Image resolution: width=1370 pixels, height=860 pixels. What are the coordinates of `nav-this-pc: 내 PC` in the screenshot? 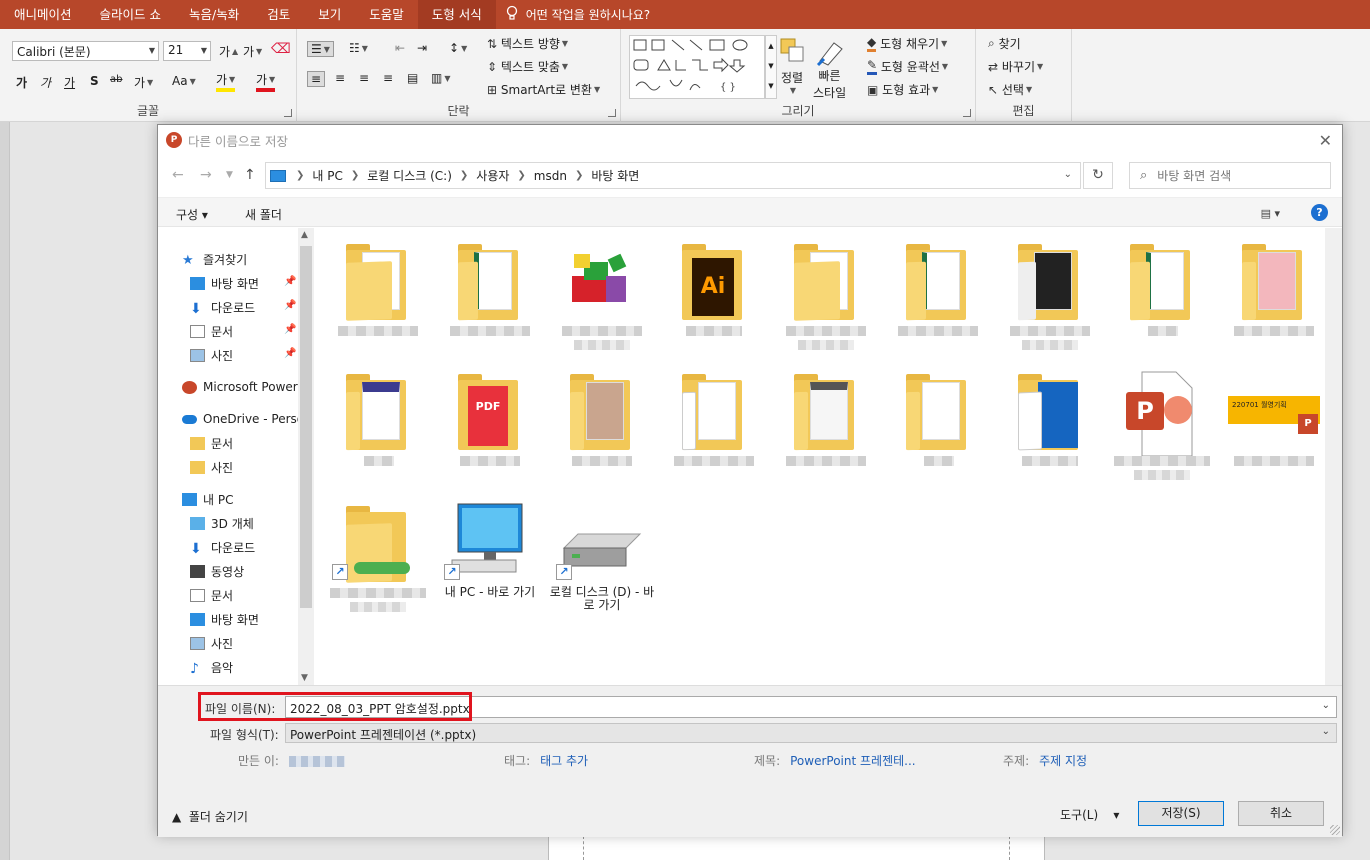 It's located at (207, 499).